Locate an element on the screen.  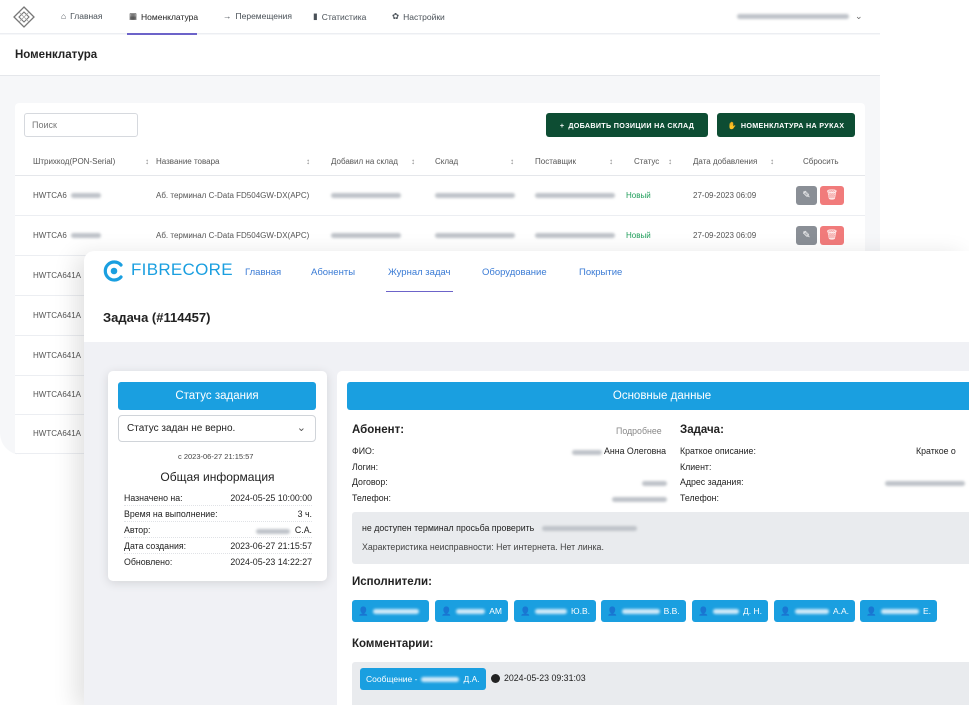
nav-settings: ✿ Настройки is located at coordinates (418, 16).